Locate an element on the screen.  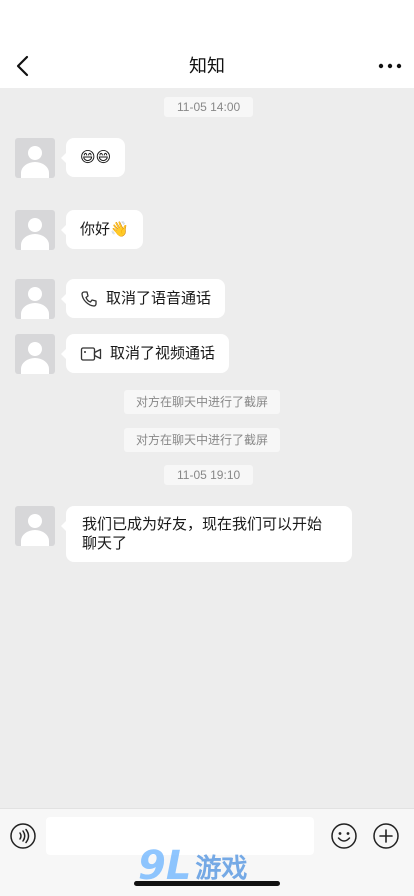
more-dots-icon is located at coordinates (390, 66).